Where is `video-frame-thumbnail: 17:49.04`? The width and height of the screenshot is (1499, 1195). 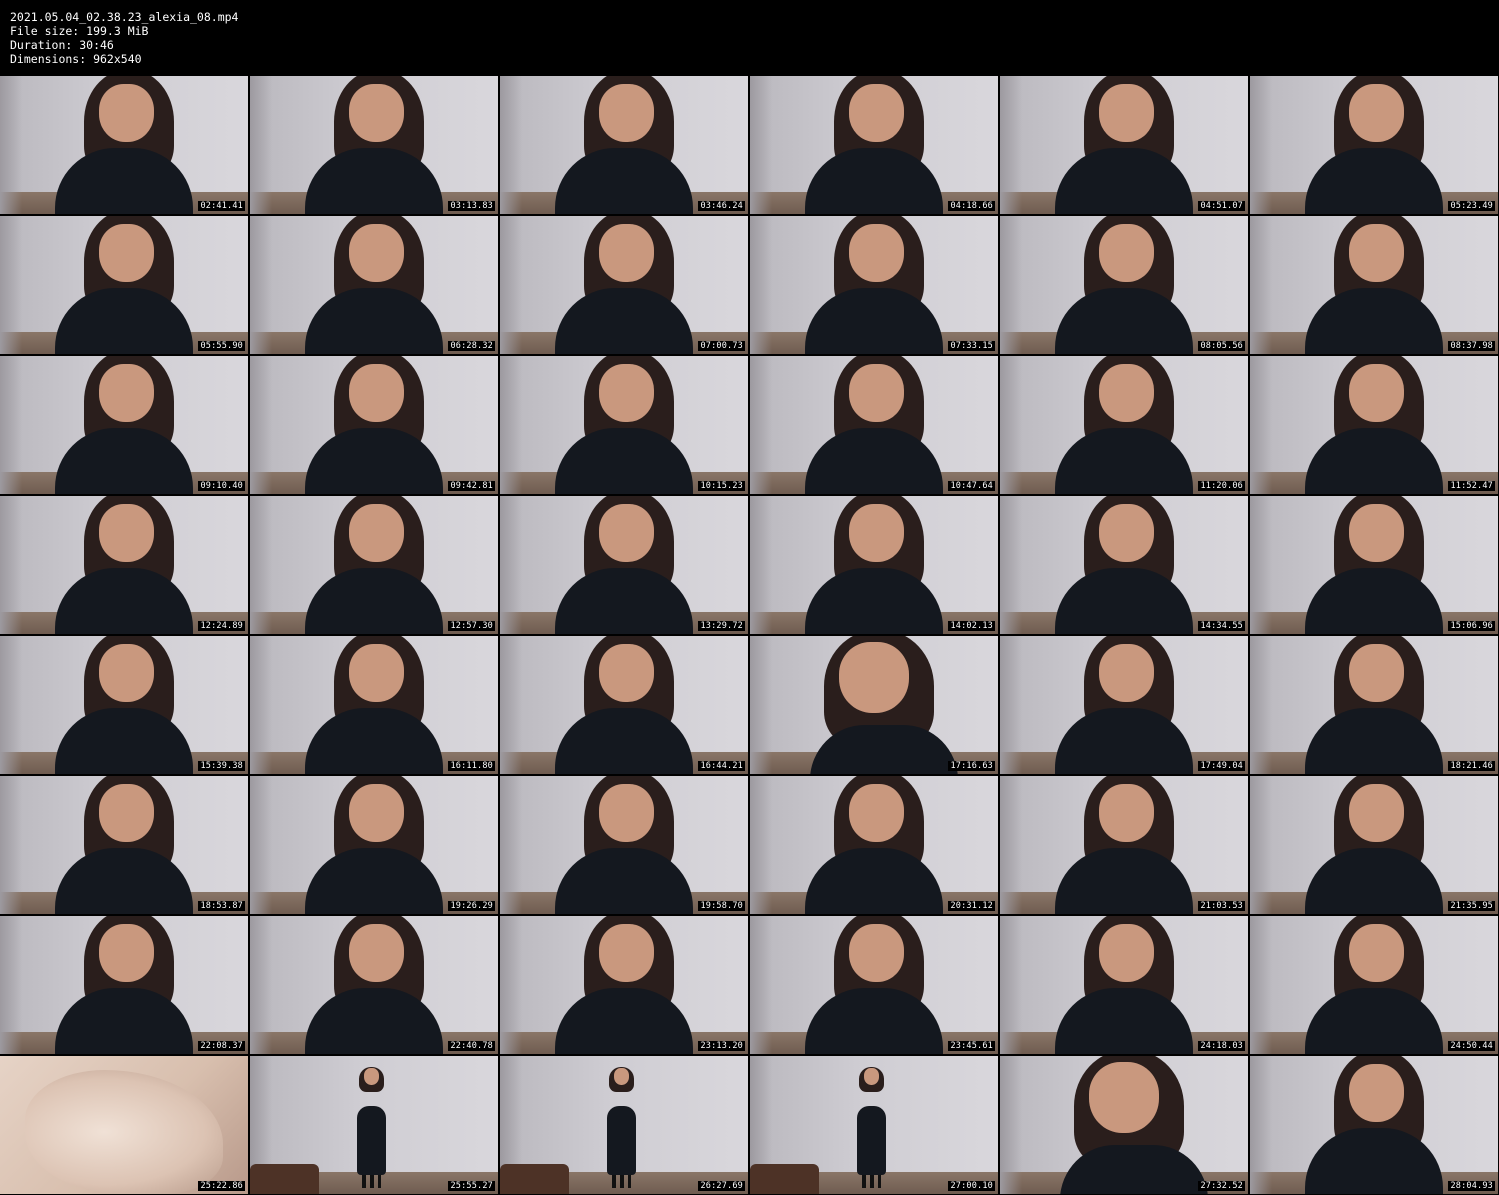
video-frame-thumbnail: 17:49.04 is located at coordinates (1124, 705).